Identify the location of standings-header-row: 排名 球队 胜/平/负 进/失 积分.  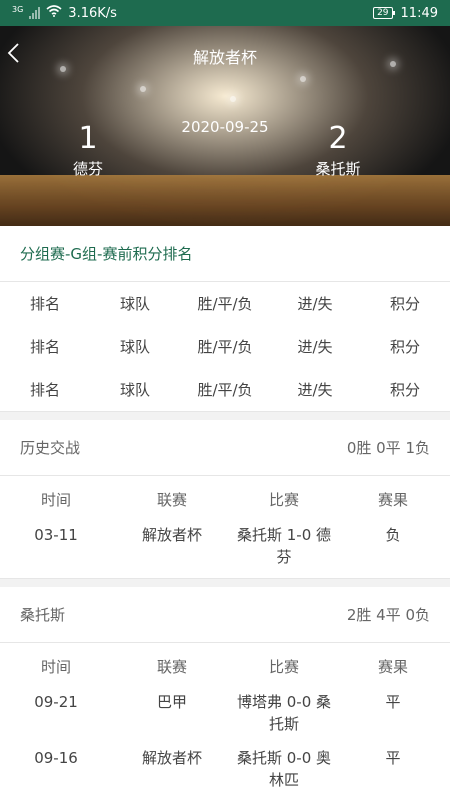
(225, 303).